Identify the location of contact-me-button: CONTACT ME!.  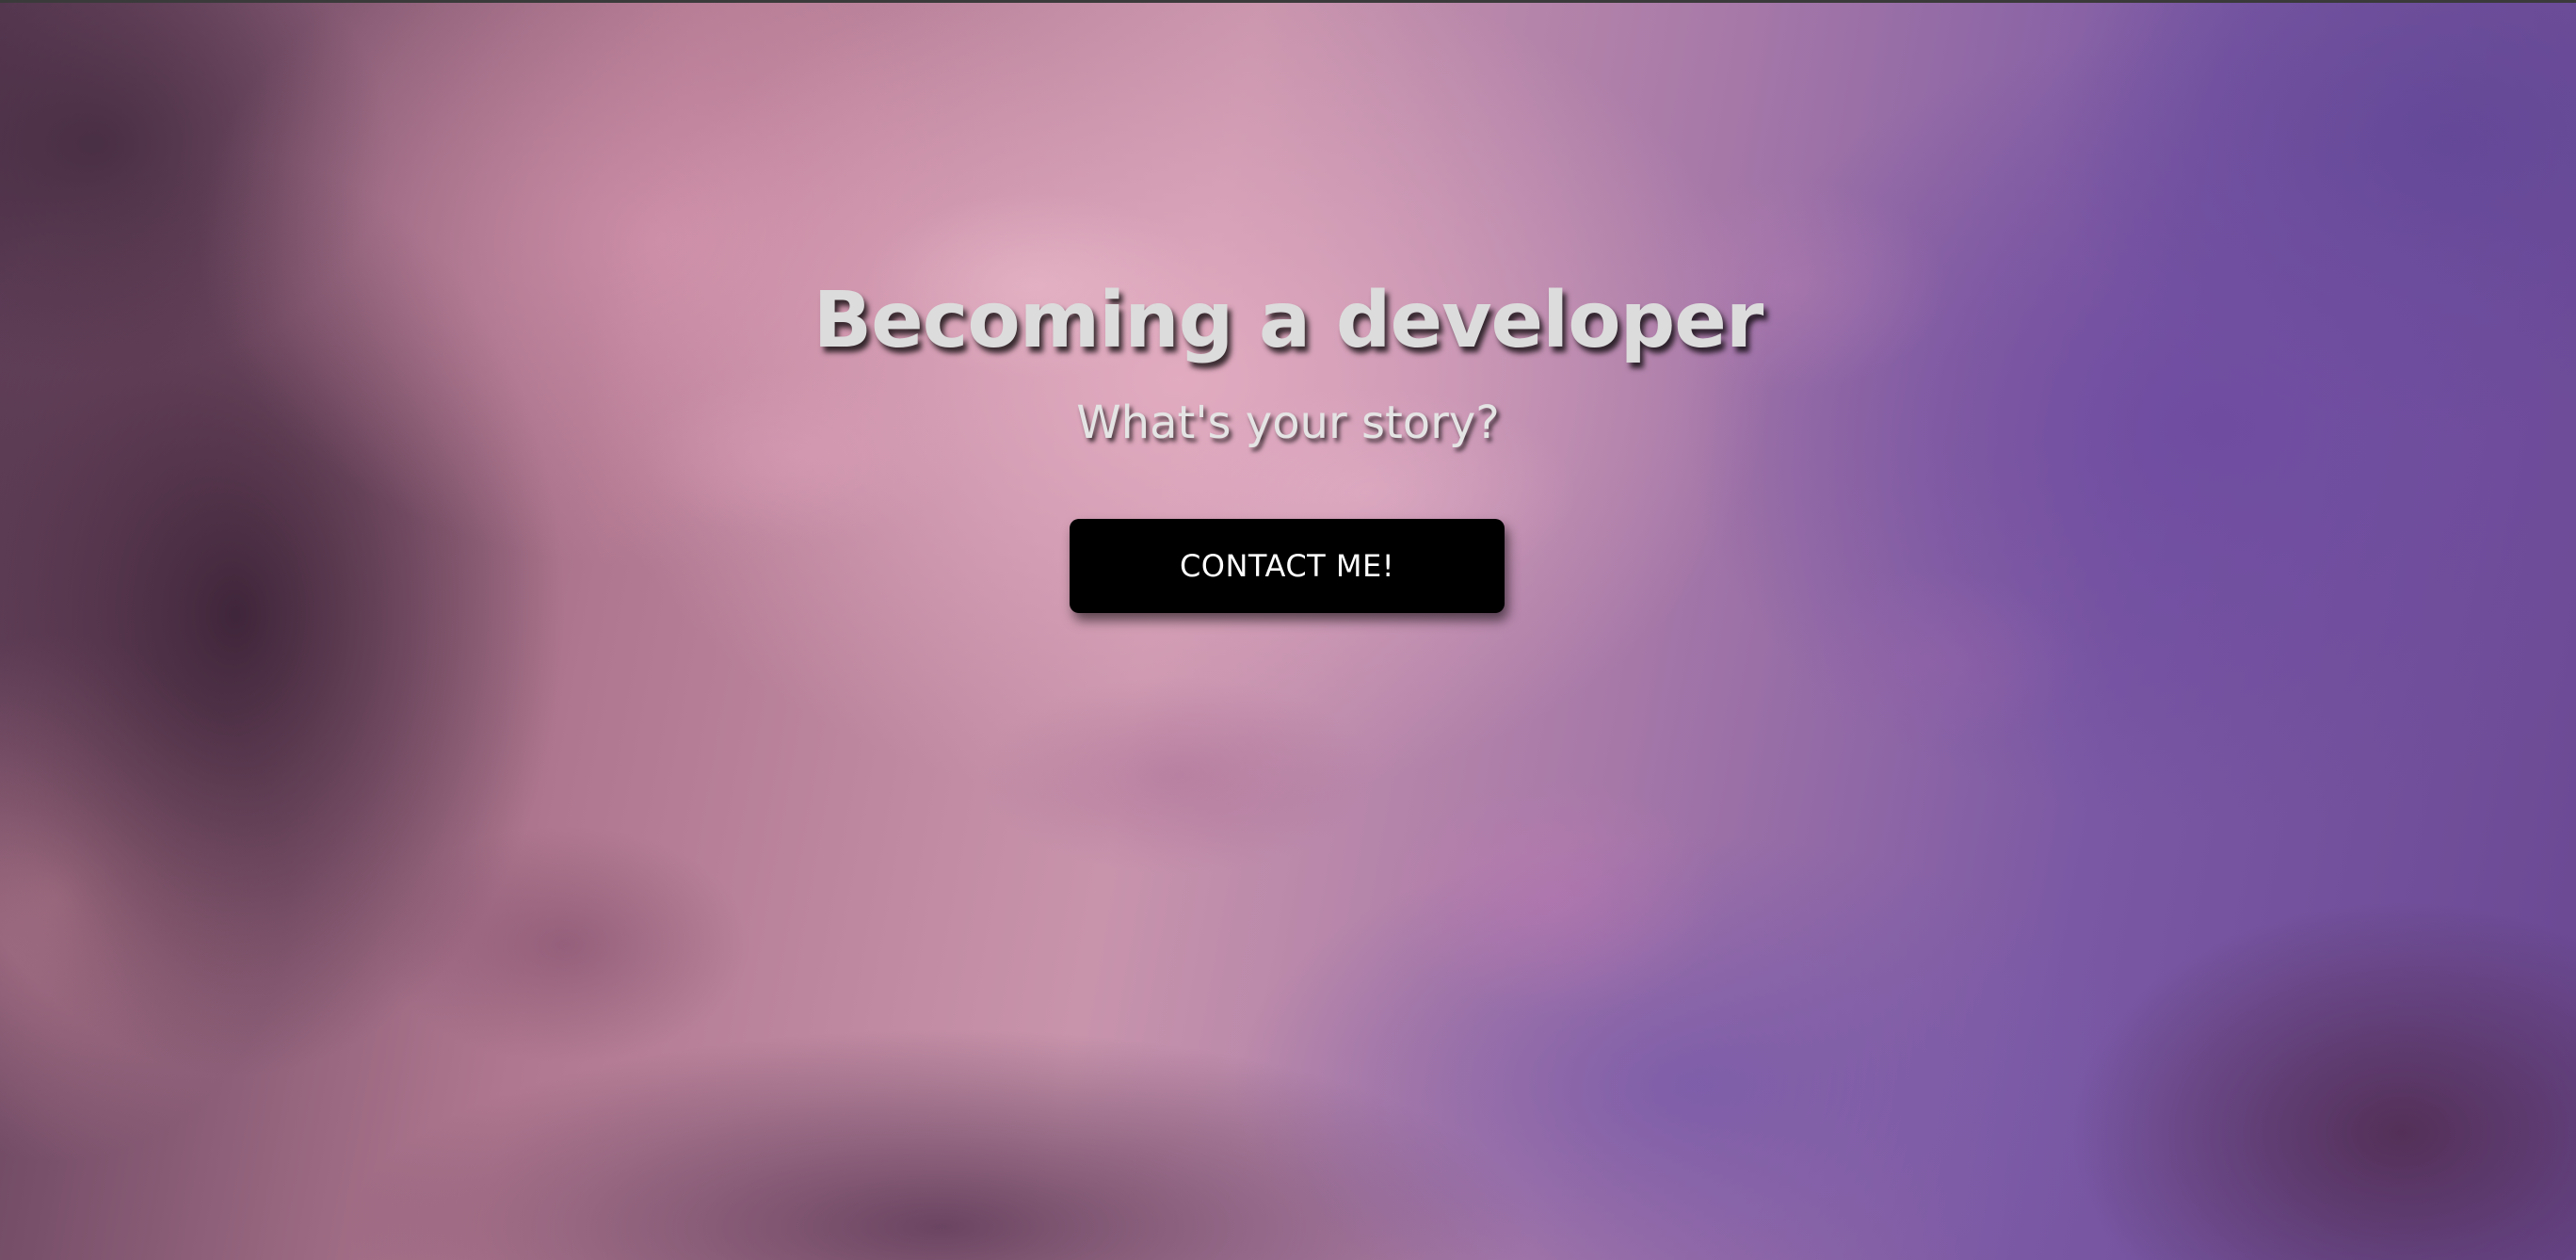
(1287, 566).